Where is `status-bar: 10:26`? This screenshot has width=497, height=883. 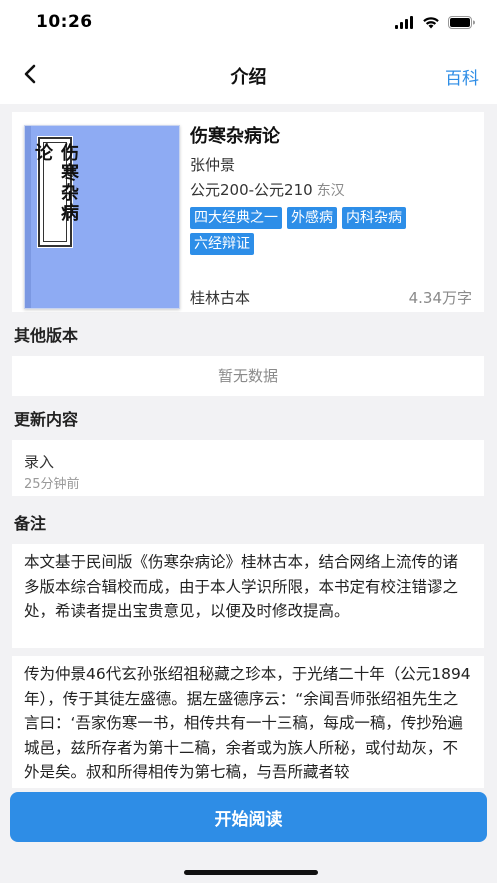
status-bar: 10:26 is located at coordinates (248, 24).